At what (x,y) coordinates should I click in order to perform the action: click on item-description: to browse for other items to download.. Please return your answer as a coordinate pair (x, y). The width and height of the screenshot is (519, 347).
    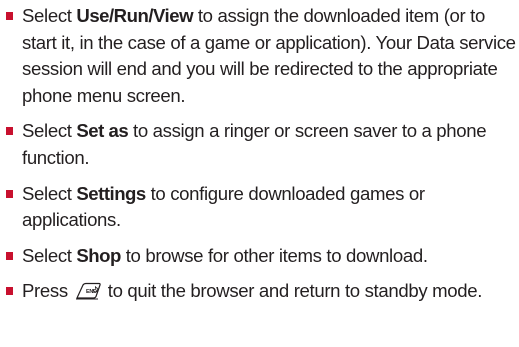
    Looking at the image, I should click on (274, 255).